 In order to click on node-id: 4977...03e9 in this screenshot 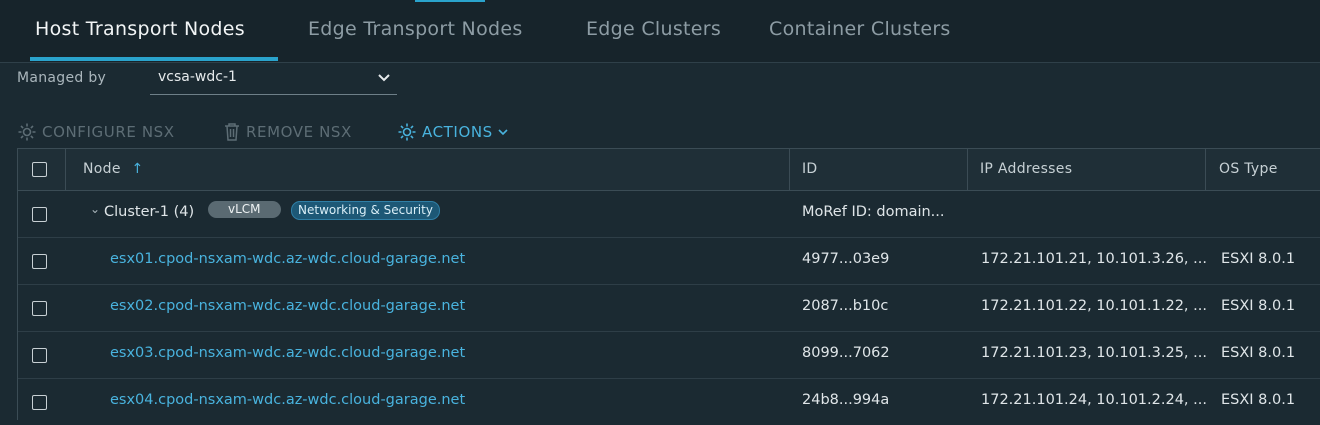, I will do `click(846, 259)`.